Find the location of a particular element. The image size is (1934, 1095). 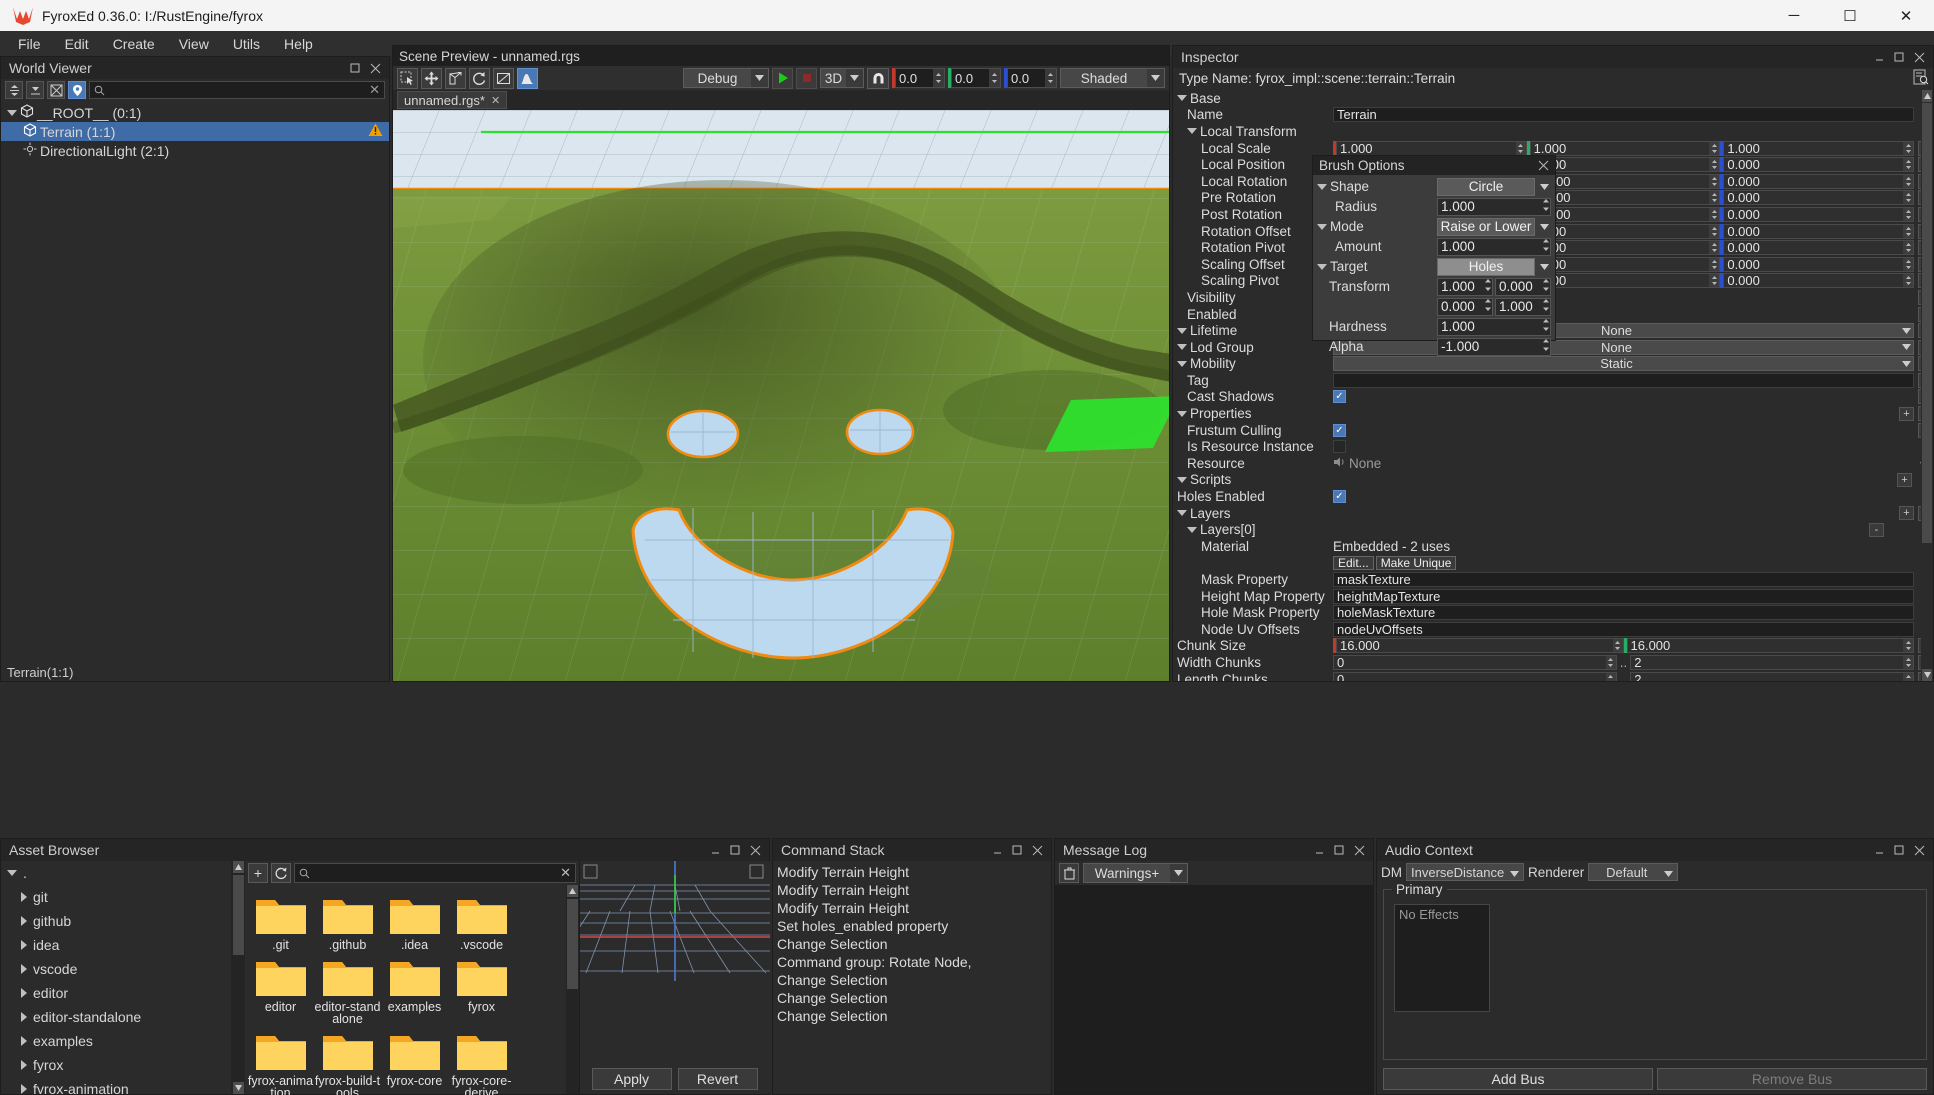

asset-item-fyrox-core: fyrox-core is located at coordinates (414, 1060).